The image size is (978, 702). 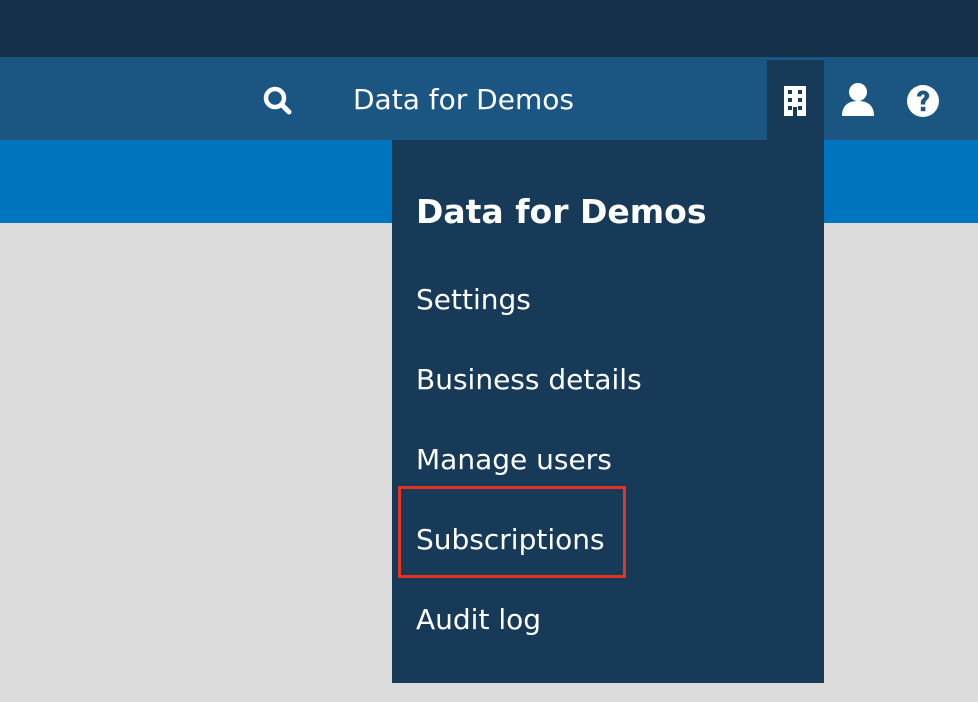 What do you see at coordinates (473, 300) in the screenshot?
I see `menu-item-settings: Settings` at bounding box center [473, 300].